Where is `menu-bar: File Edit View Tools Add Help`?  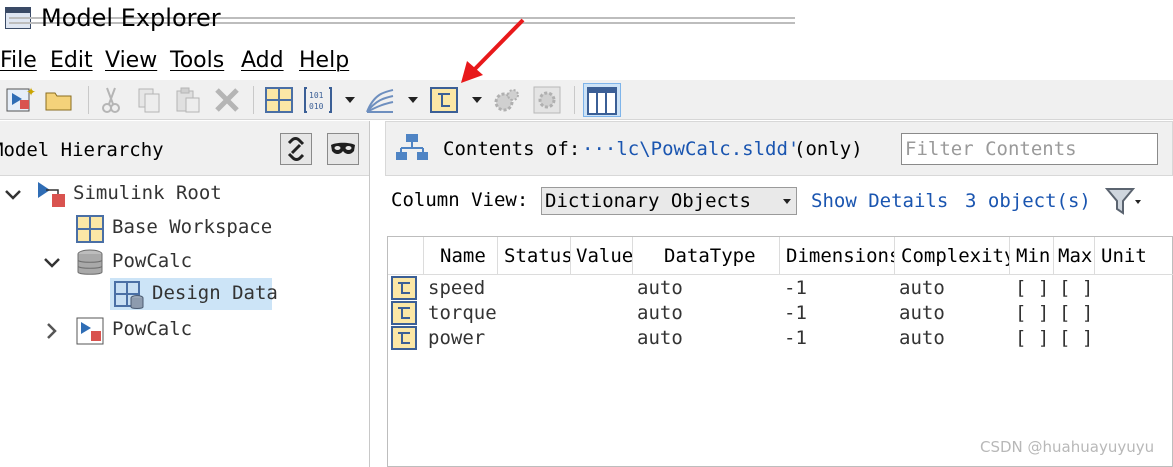
menu-bar: File Edit View Tools Add Help is located at coordinates (586, 63).